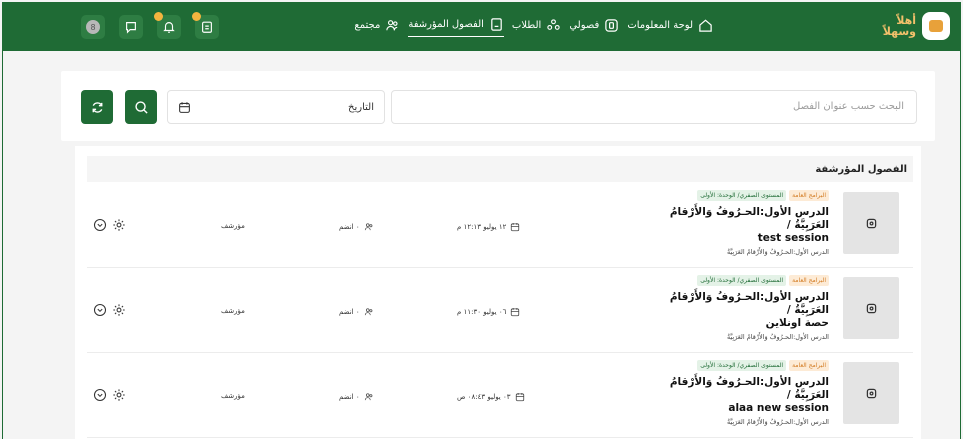  What do you see at coordinates (276, 107) in the screenshot?
I see `date-filter: التاريخ` at bounding box center [276, 107].